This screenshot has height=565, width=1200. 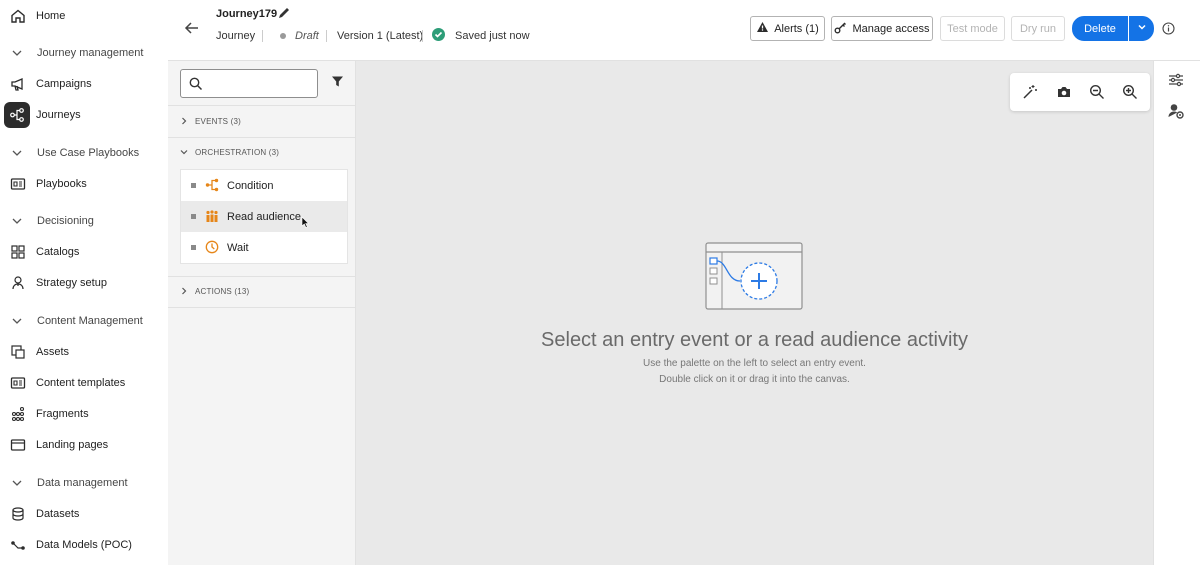 What do you see at coordinates (754, 277) in the screenshot?
I see `empty-canvas-illustration` at bounding box center [754, 277].